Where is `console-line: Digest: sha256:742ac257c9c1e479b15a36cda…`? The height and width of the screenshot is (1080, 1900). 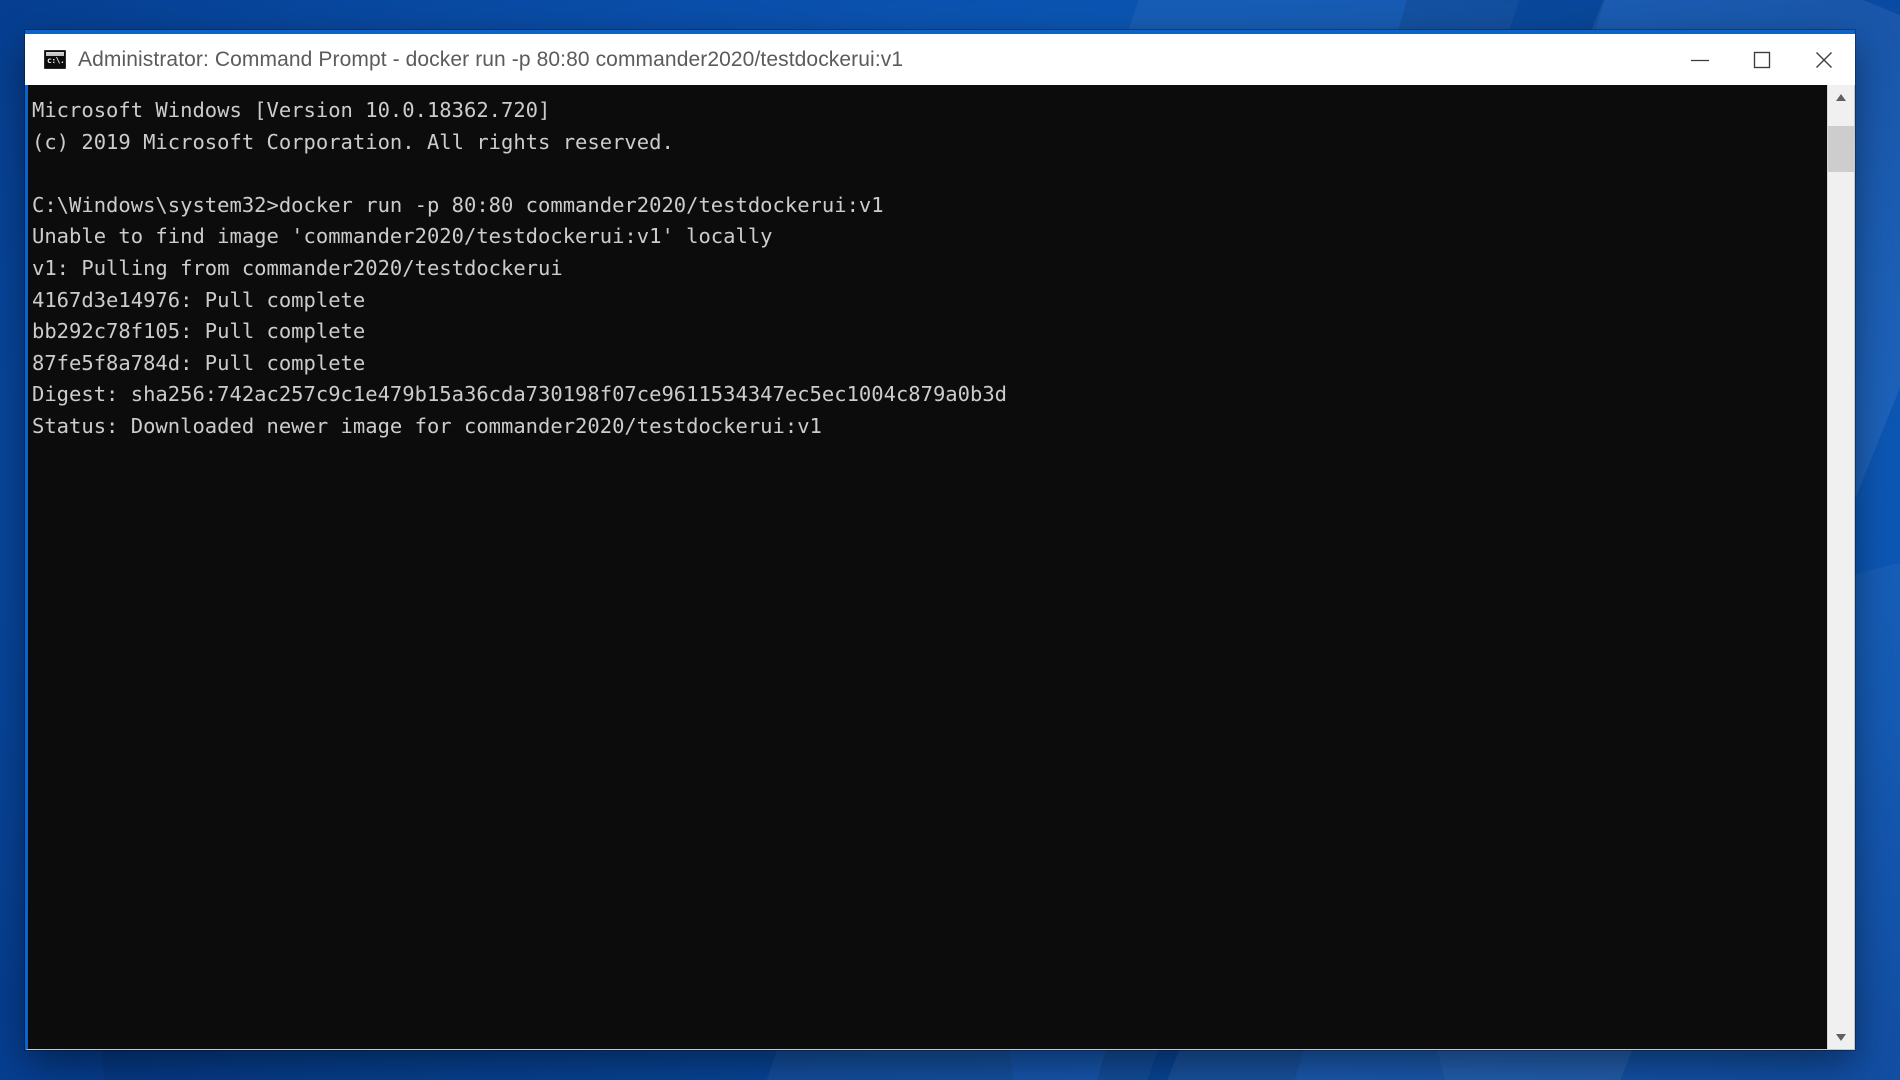
console-line: Digest: sha256:742ac257c9c1e479b15a36cda… is located at coordinates (520, 394).